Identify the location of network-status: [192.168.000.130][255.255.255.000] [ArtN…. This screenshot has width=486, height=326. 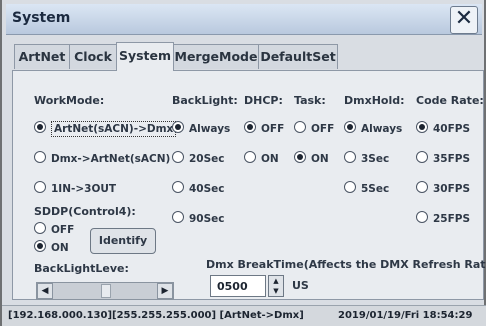
(156, 315).